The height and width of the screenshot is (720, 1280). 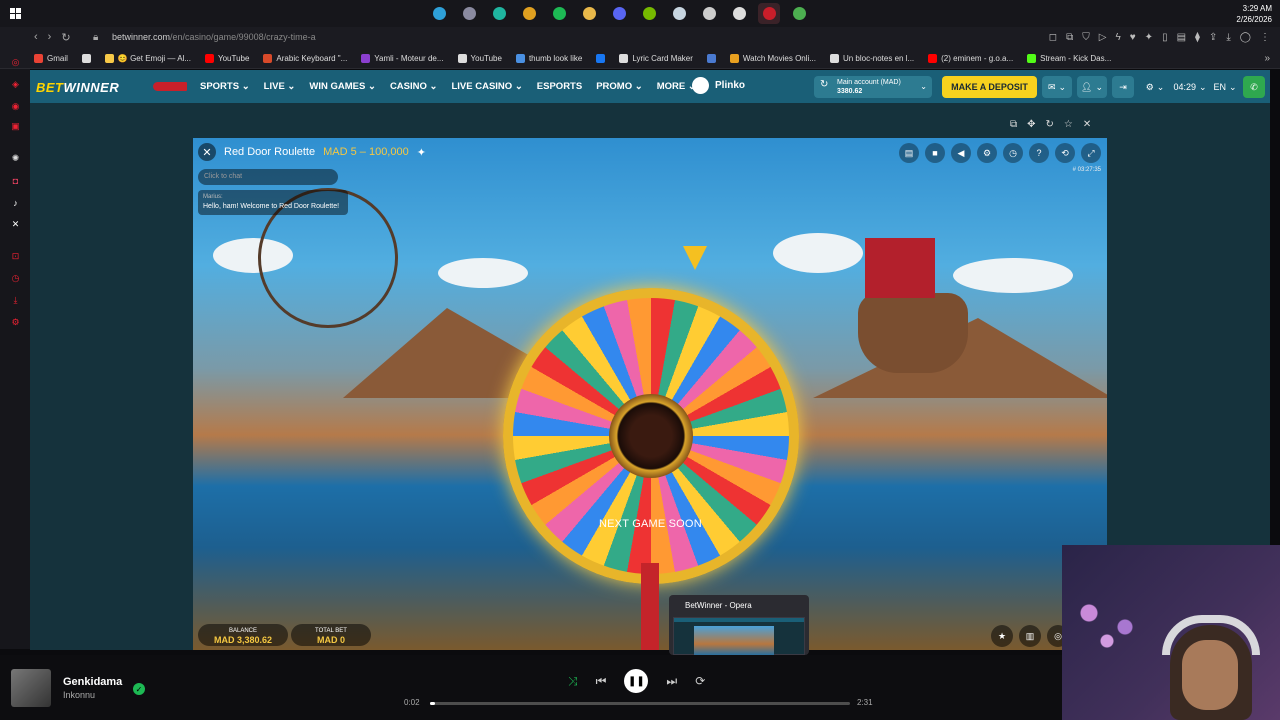 I want to click on nvidia-icon, so click(x=649, y=13).